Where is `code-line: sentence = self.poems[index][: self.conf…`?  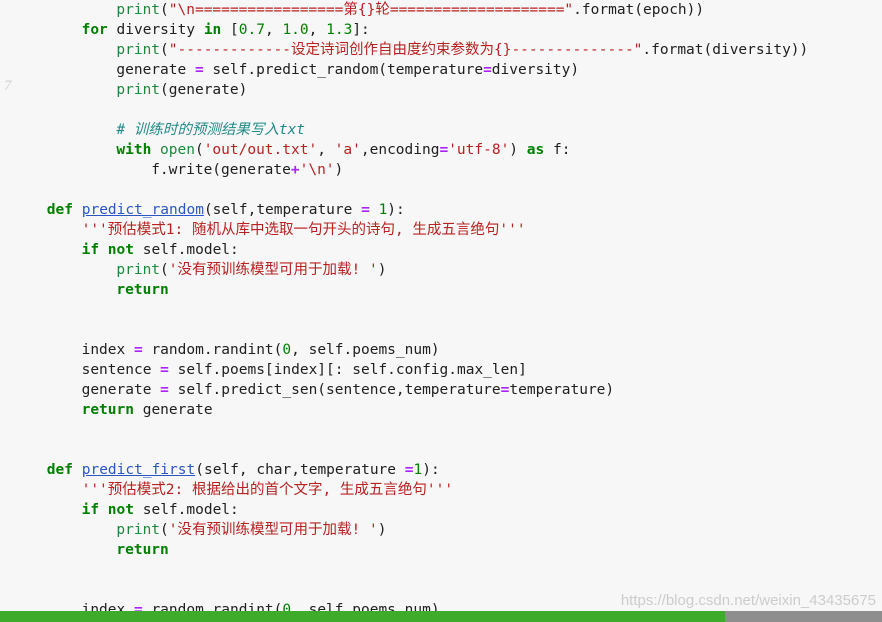 code-line: sentence = self.poems[index][: self.conf… is located at coordinates (441, 370).